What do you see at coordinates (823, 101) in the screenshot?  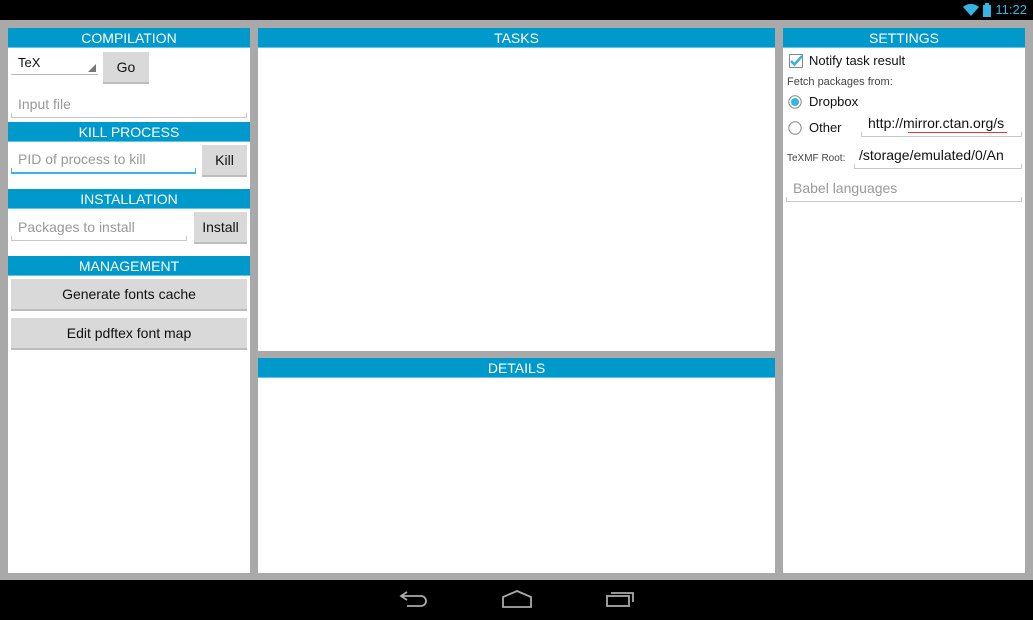 I see `radio-dropbox: Dropbox` at bounding box center [823, 101].